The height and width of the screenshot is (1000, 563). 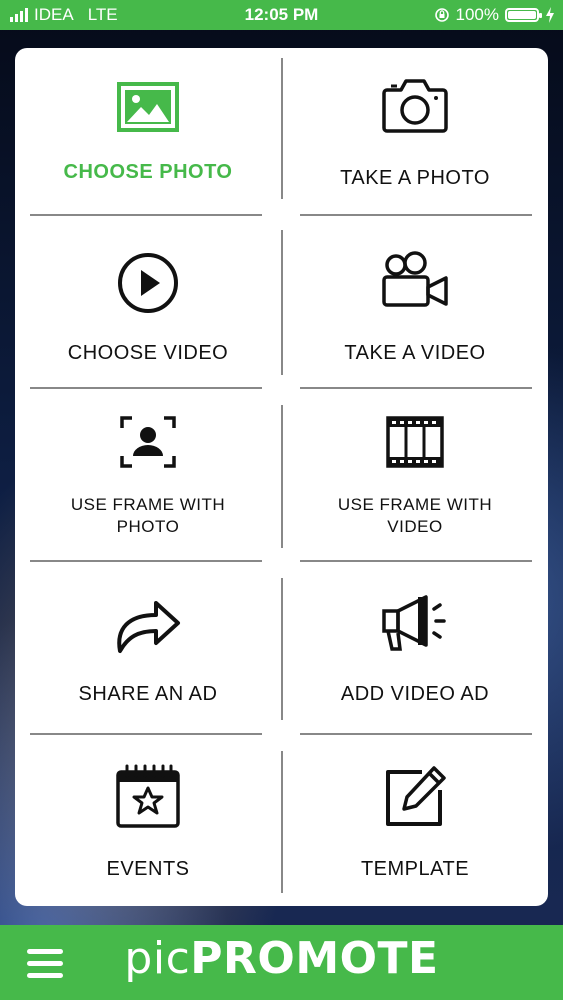 I want to click on take-photo-button: TAKE A PHOTO, so click(x=415, y=134).